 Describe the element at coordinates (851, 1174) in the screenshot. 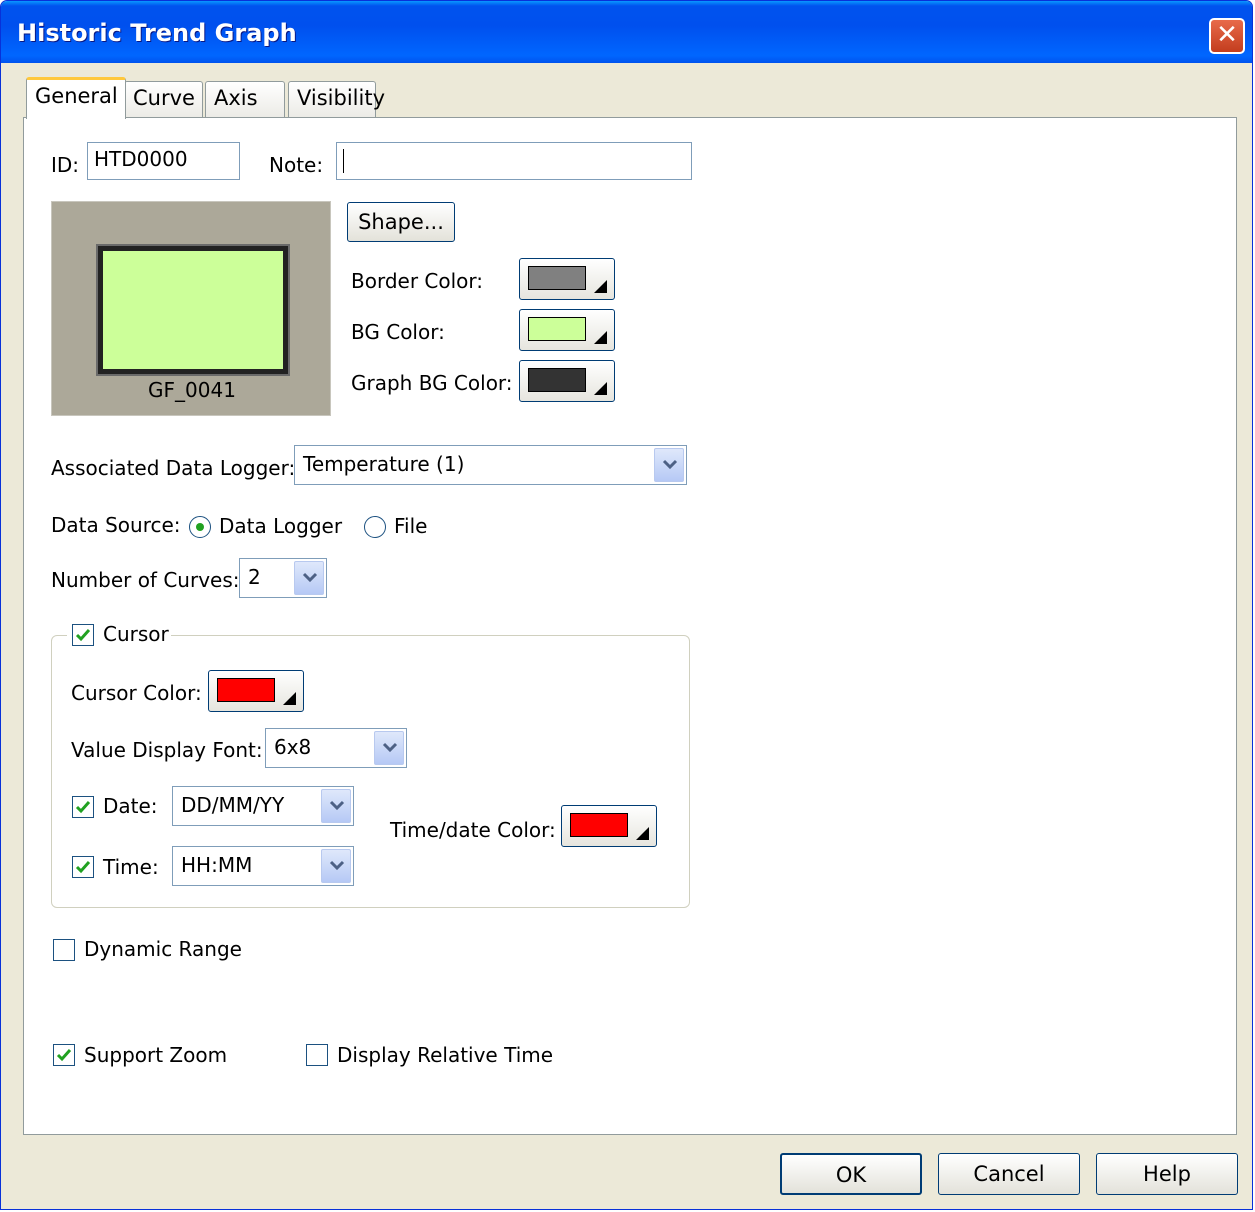

I see `ok-button: OK` at that location.